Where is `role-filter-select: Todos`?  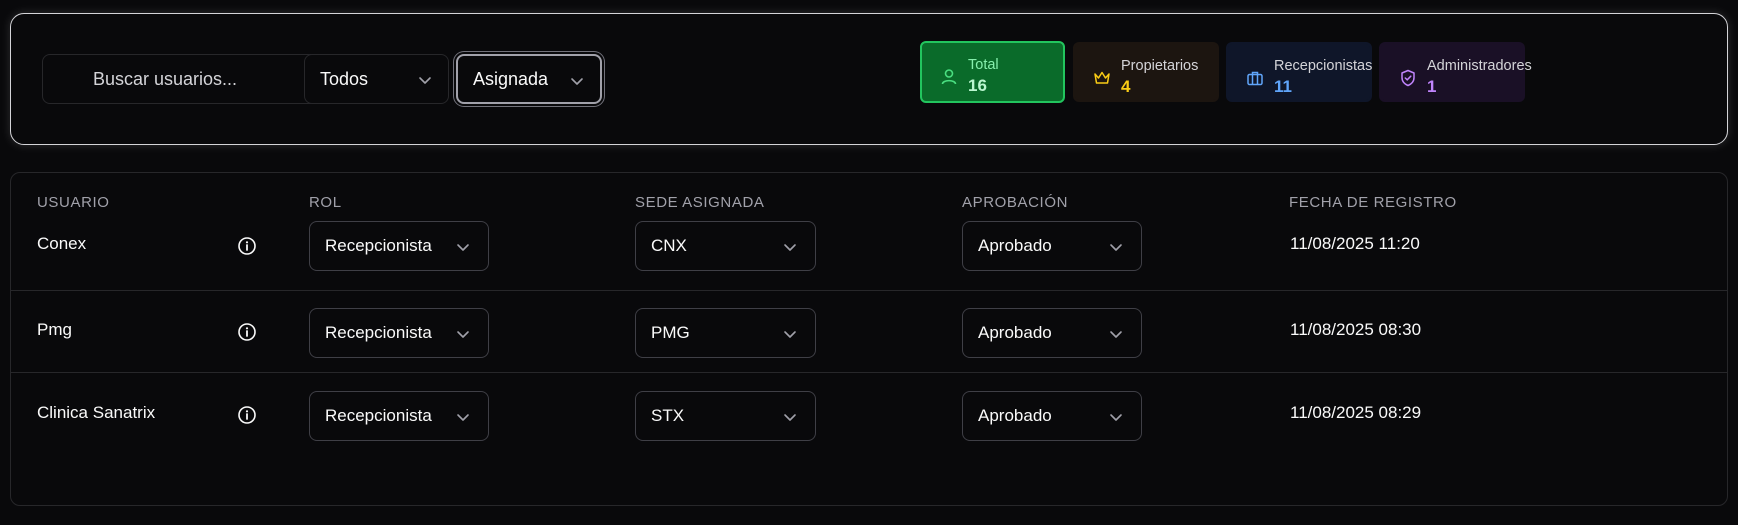 role-filter-select: Todos is located at coordinates (376, 79).